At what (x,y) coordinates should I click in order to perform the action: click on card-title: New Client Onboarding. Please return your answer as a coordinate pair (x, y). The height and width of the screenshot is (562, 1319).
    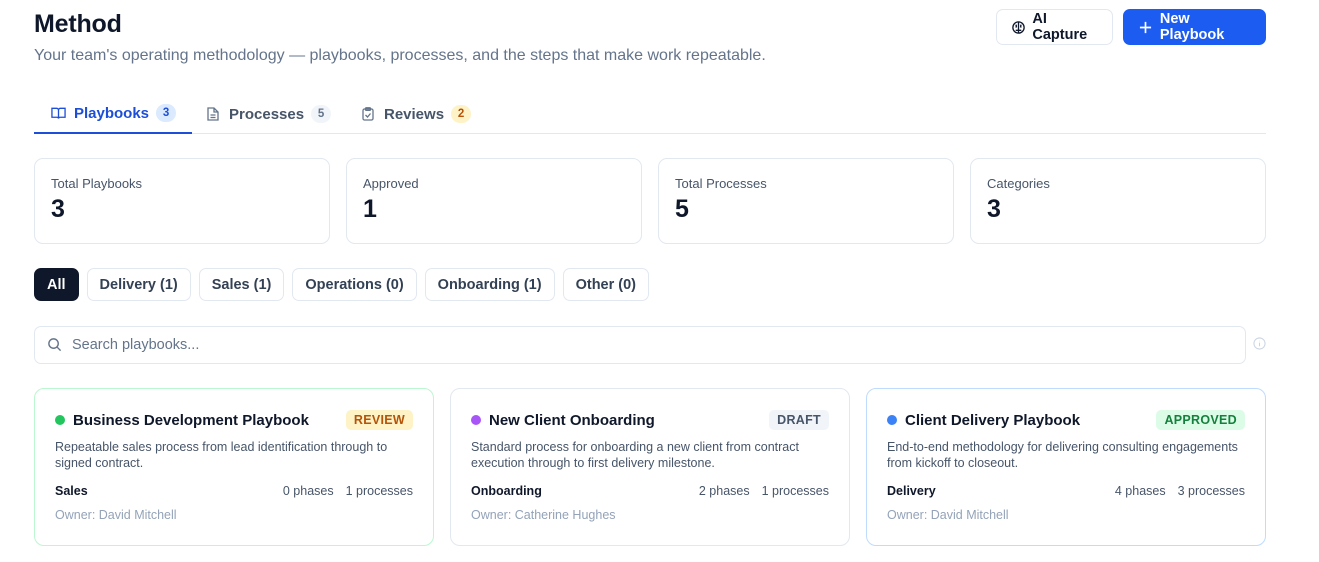
    Looking at the image, I should click on (572, 420).